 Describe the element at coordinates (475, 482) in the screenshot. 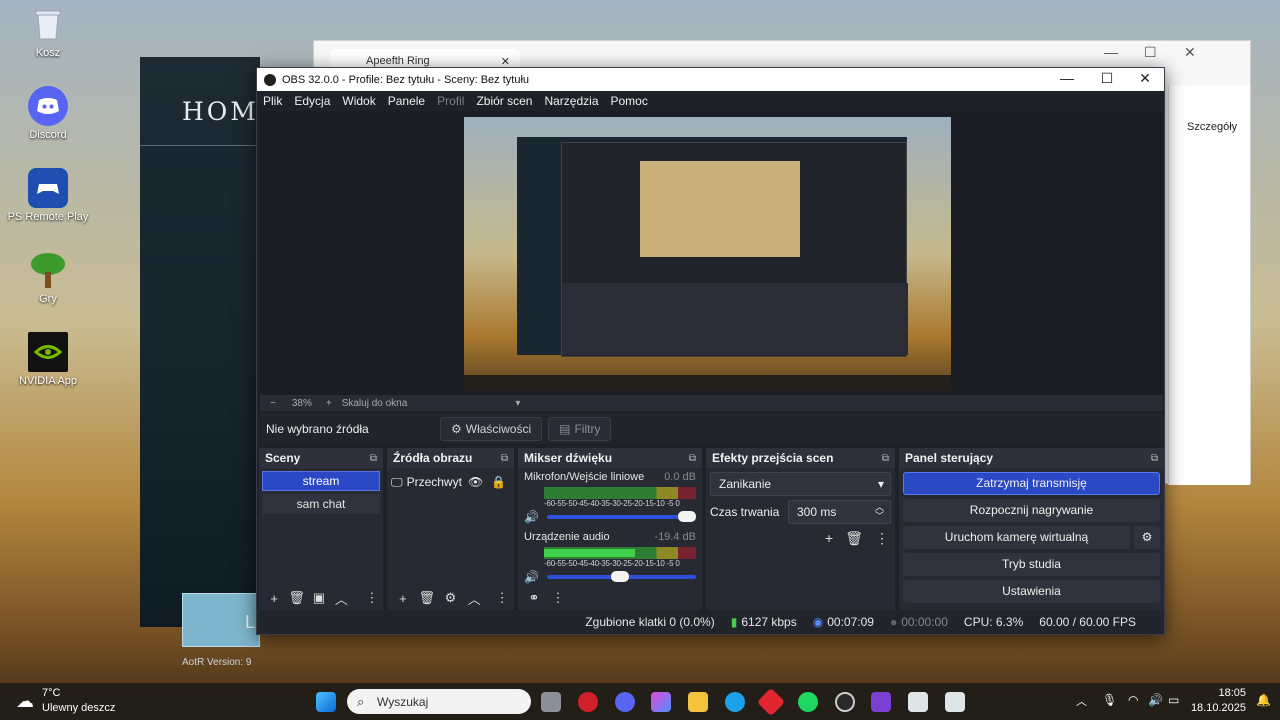

I see `eye-icon: 👁` at that location.